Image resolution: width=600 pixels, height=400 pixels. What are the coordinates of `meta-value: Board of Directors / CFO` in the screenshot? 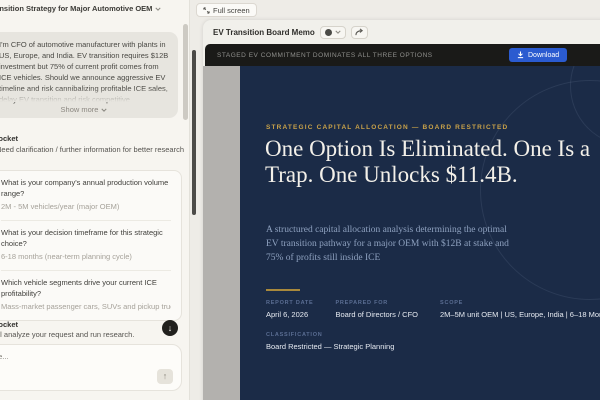 It's located at (377, 314).